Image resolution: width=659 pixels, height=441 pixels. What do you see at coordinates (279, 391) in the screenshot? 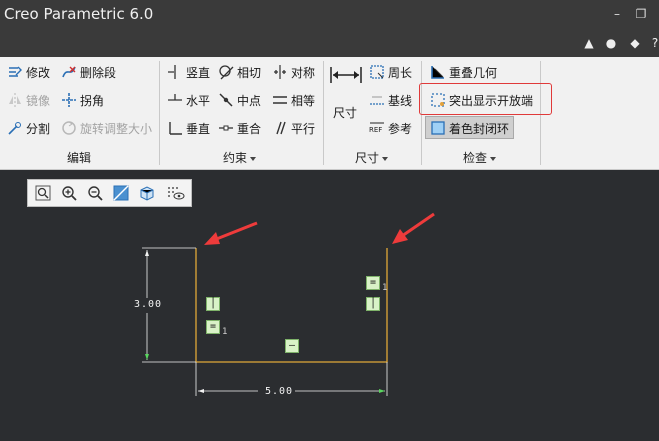
I see `width-dimension-value: 5.00` at bounding box center [279, 391].